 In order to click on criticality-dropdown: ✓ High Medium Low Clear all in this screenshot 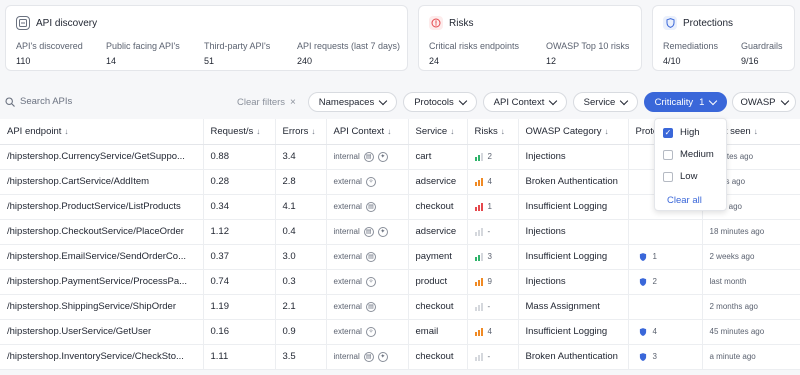, I will do `click(690, 164)`.